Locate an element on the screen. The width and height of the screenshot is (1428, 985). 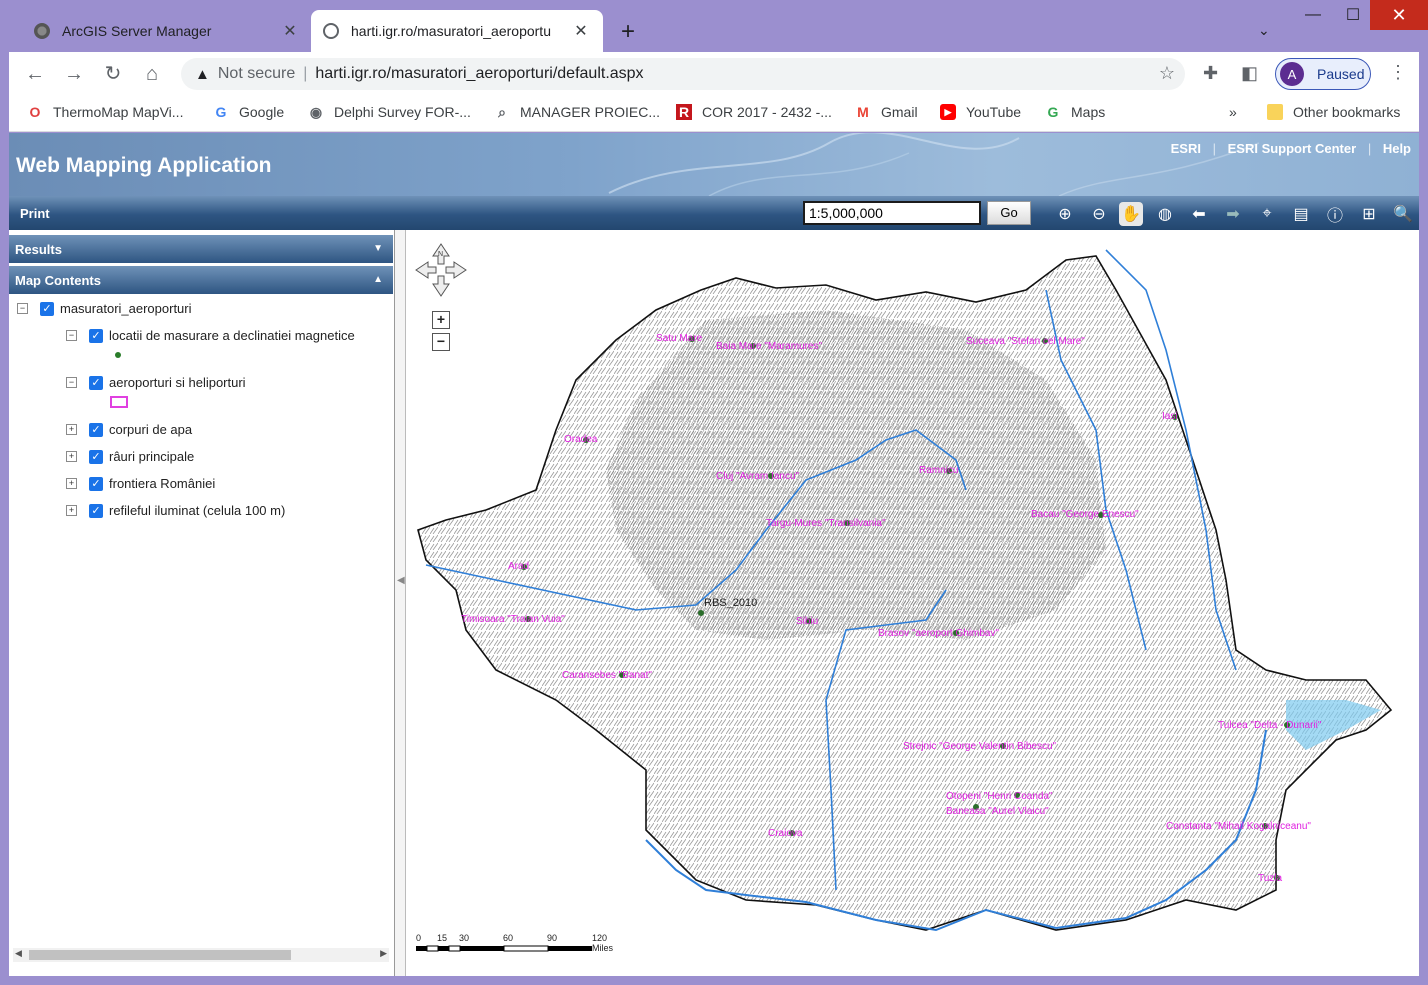
go-button: Go is located at coordinates (1009, 213).